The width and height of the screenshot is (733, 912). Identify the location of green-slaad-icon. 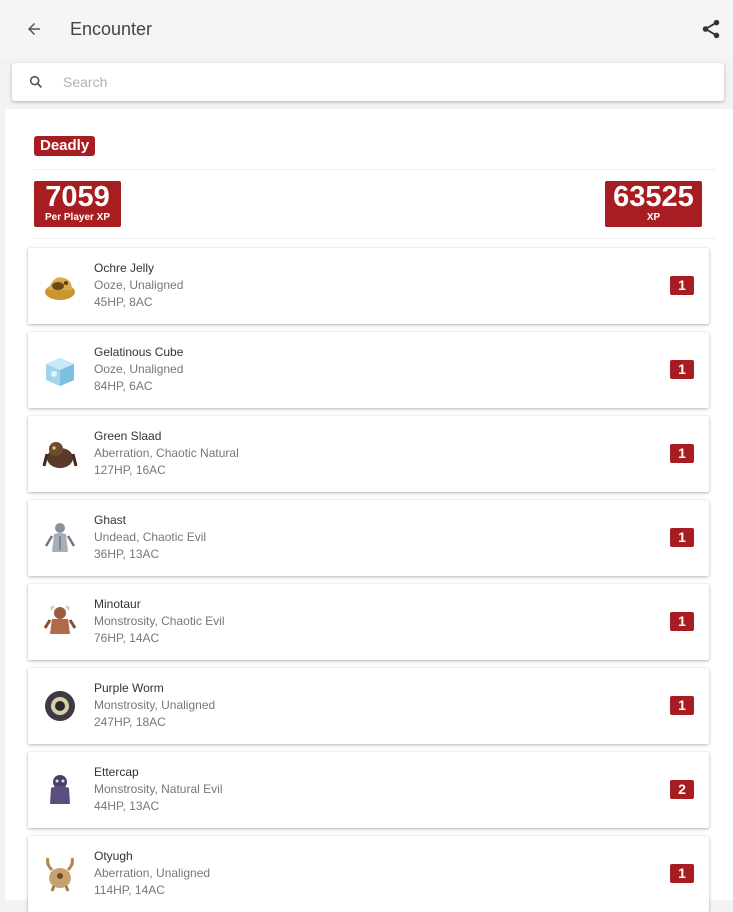
(60, 455).